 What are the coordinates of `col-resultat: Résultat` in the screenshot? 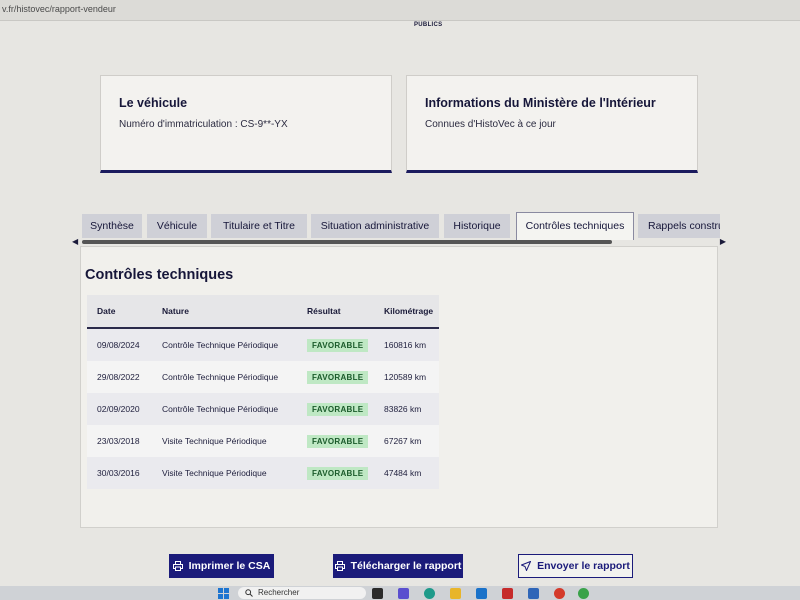 It's located at (335, 312).